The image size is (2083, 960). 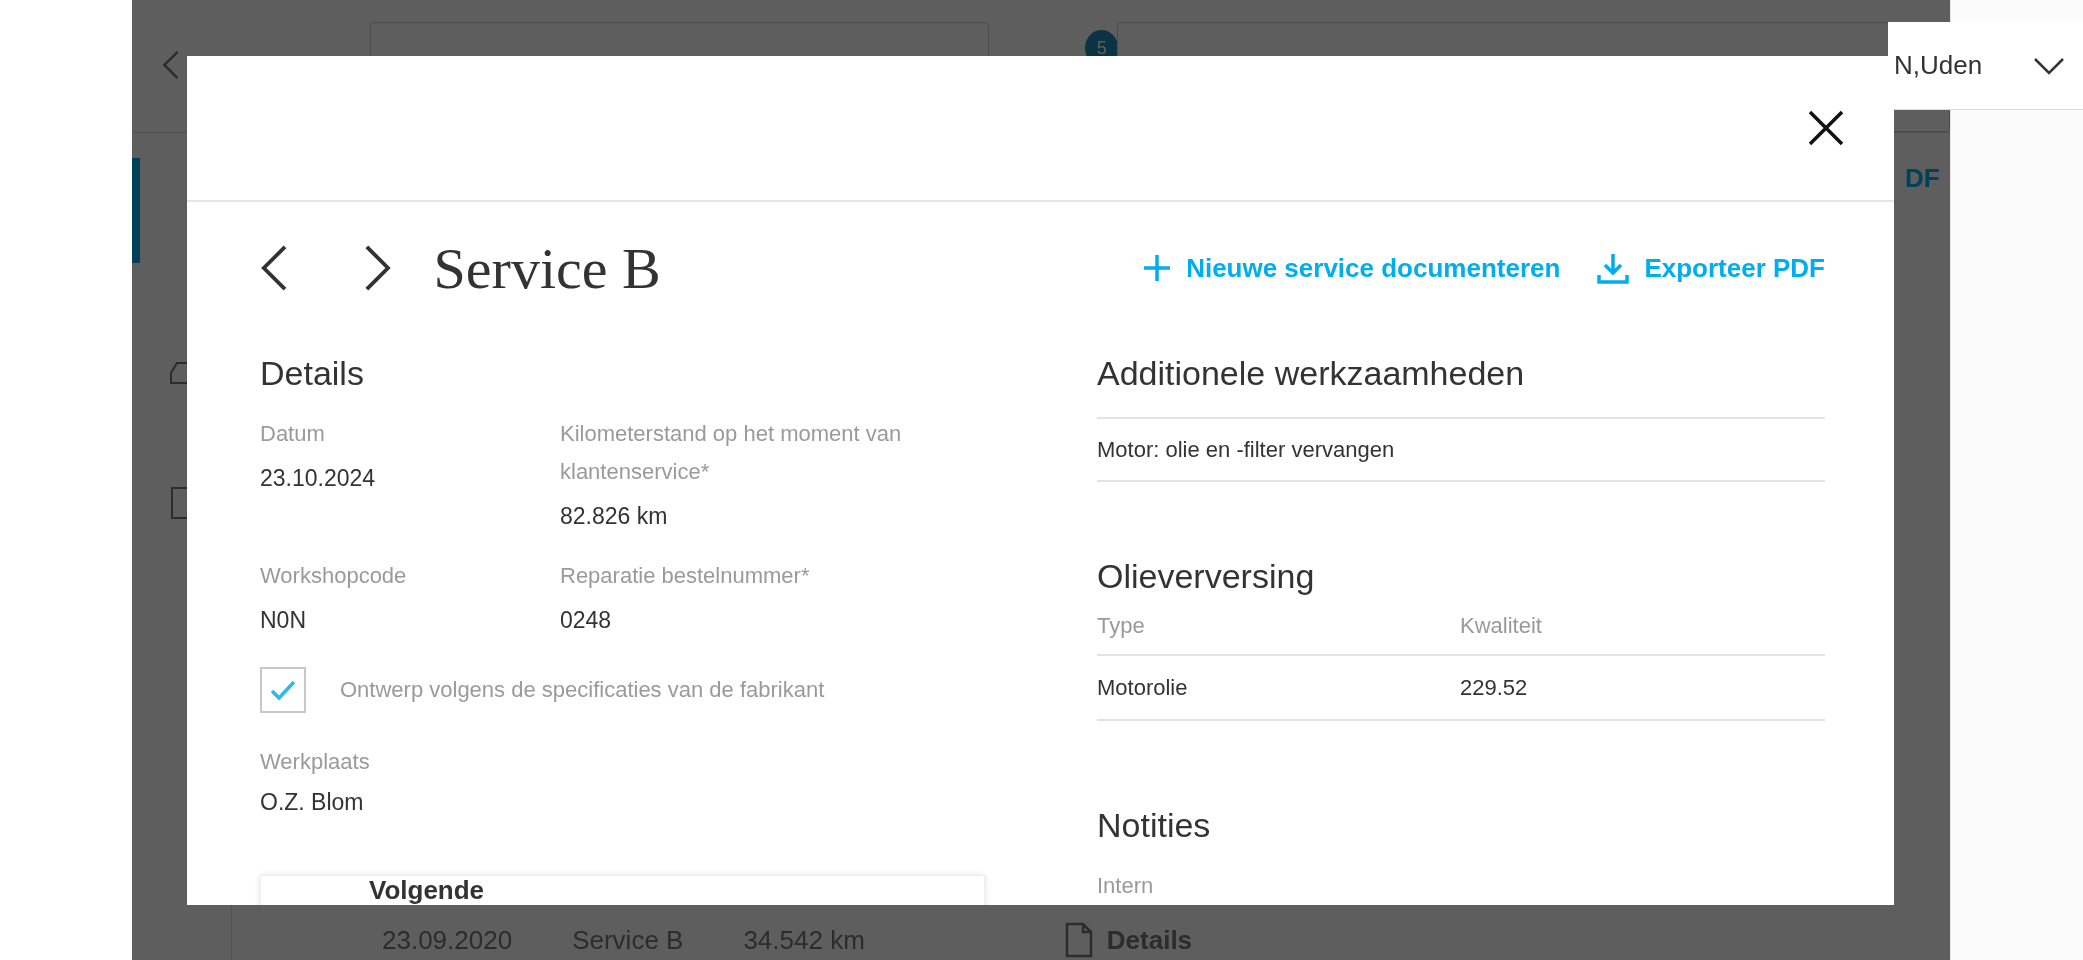 I want to click on checkbox, so click(x=283, y=690).